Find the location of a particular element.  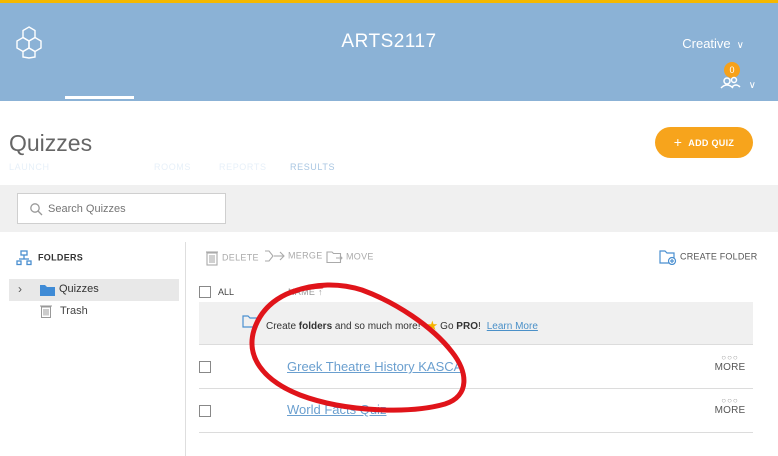

nav-quizzes: QUIZZES is located at coordinates (101, 167).